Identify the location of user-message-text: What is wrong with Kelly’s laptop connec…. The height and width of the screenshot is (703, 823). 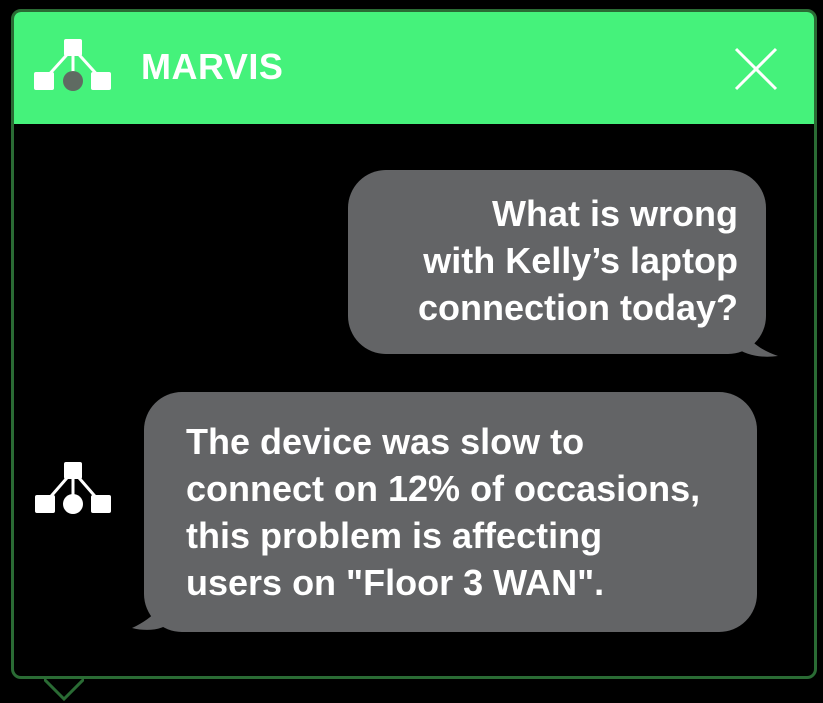
(577, 260).